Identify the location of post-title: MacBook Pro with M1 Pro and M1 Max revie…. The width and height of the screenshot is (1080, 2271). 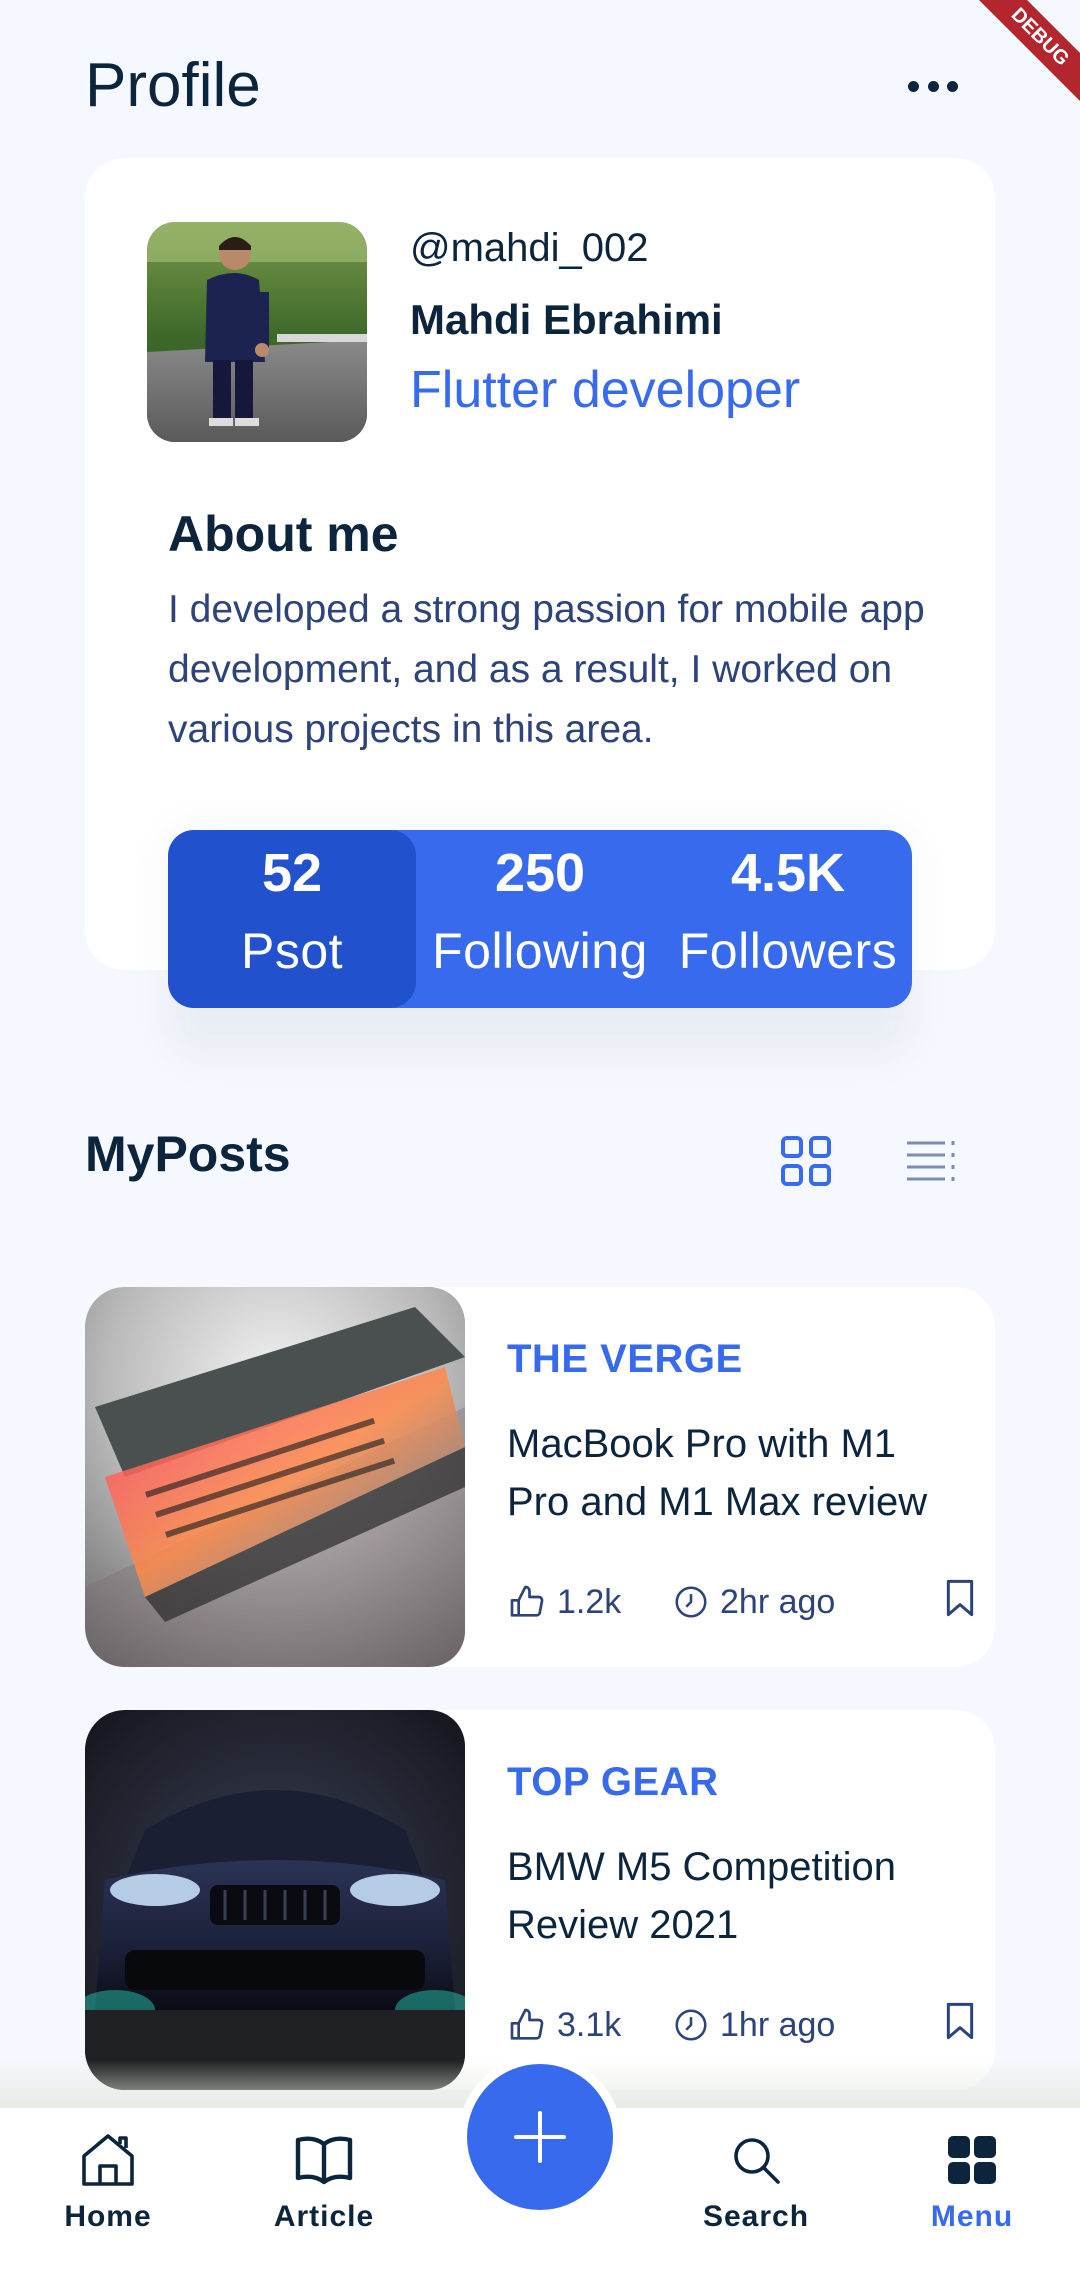
(717, 1473).